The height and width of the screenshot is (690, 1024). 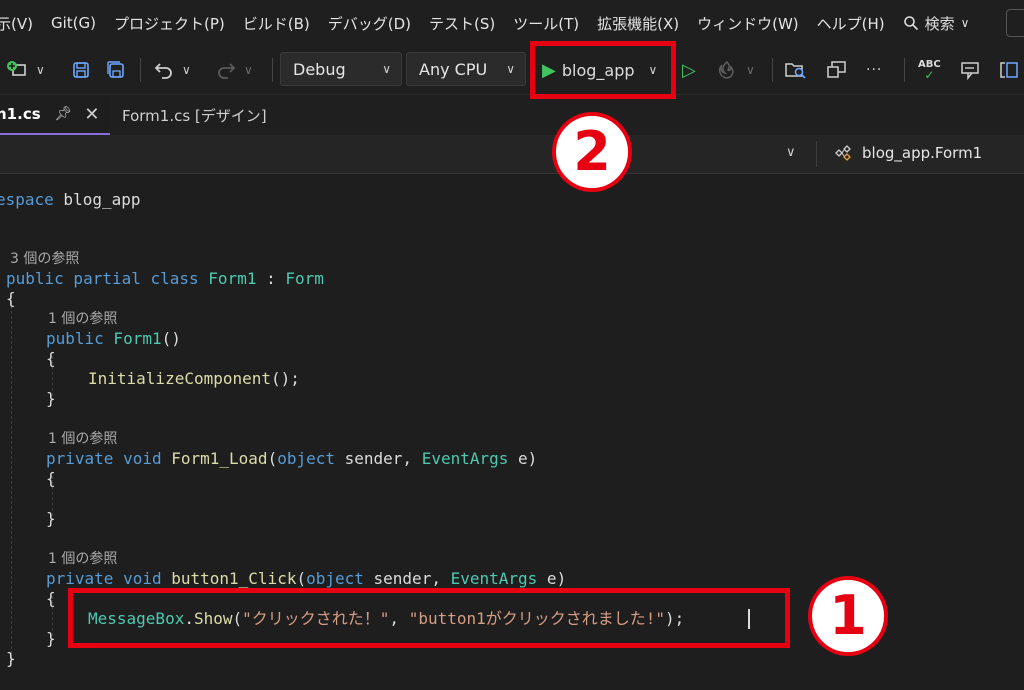 I want to click on configuration-dropdown: Debug ∨, so click(x=341, y=69).